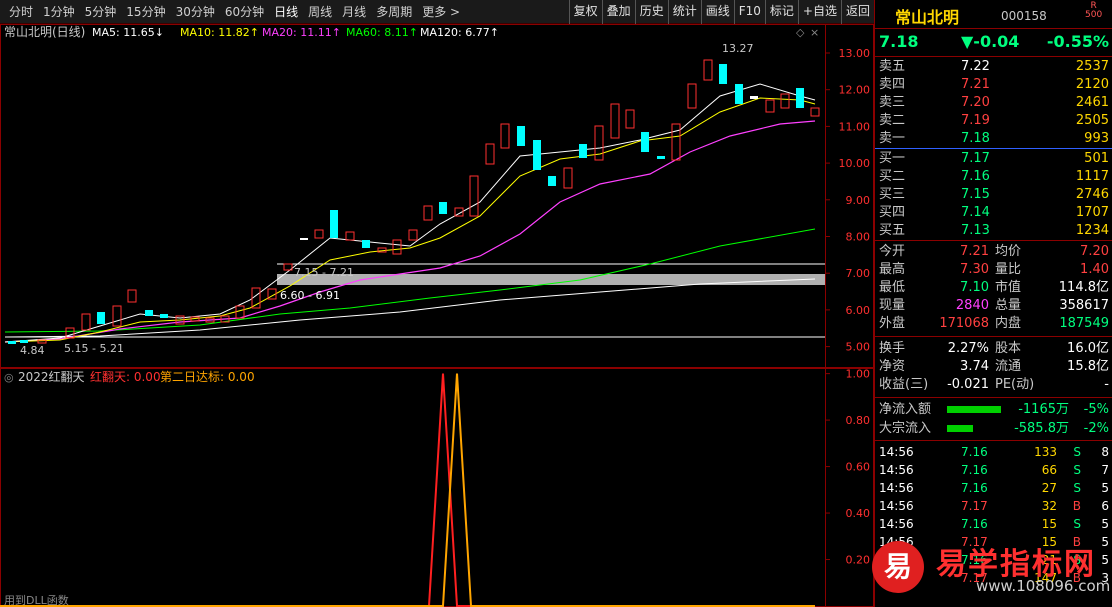 This screenshot has height=607, width=1112. I want to click on low-annotation: 4.84, so click(32, 350).